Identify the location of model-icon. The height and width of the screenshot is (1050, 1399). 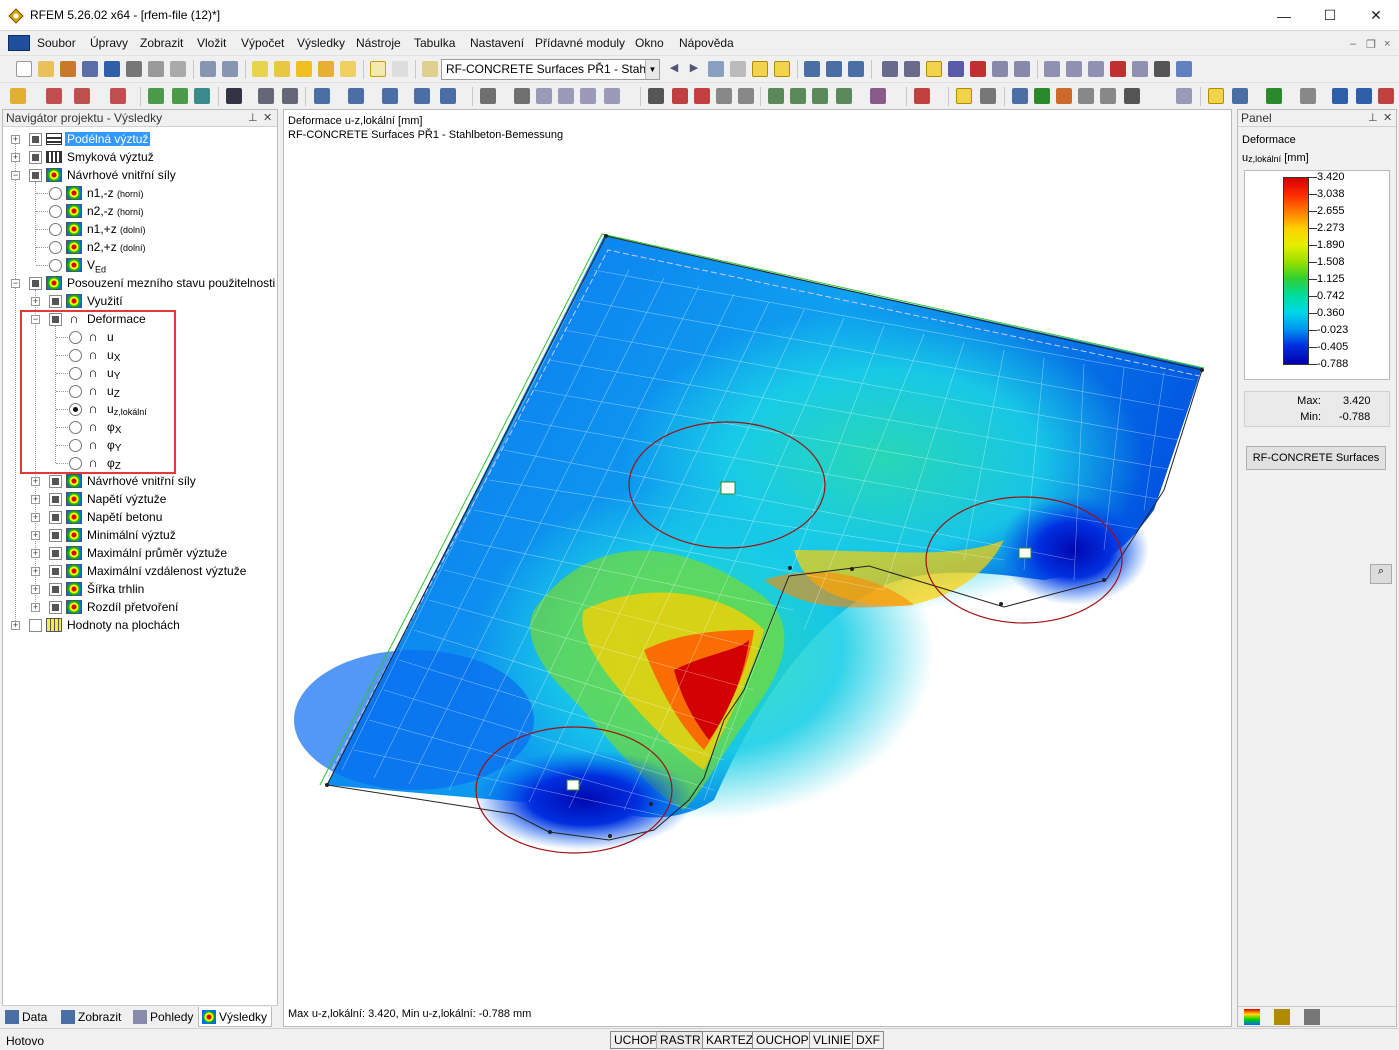
(90, 69).